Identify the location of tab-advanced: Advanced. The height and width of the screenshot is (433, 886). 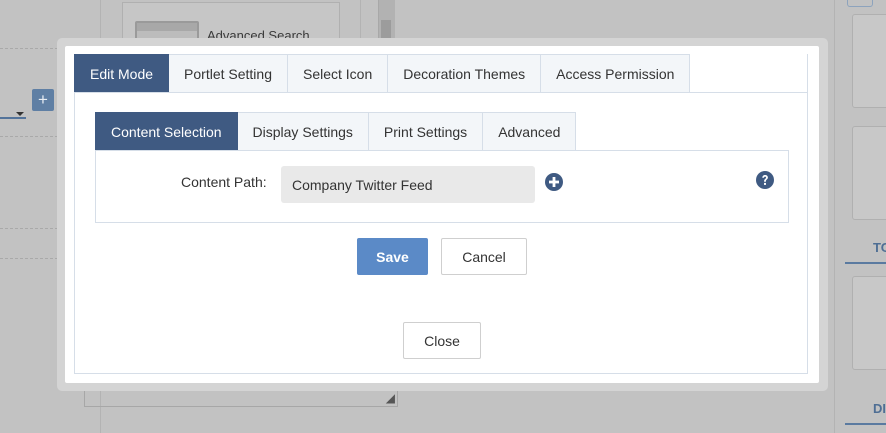
(530, 131).